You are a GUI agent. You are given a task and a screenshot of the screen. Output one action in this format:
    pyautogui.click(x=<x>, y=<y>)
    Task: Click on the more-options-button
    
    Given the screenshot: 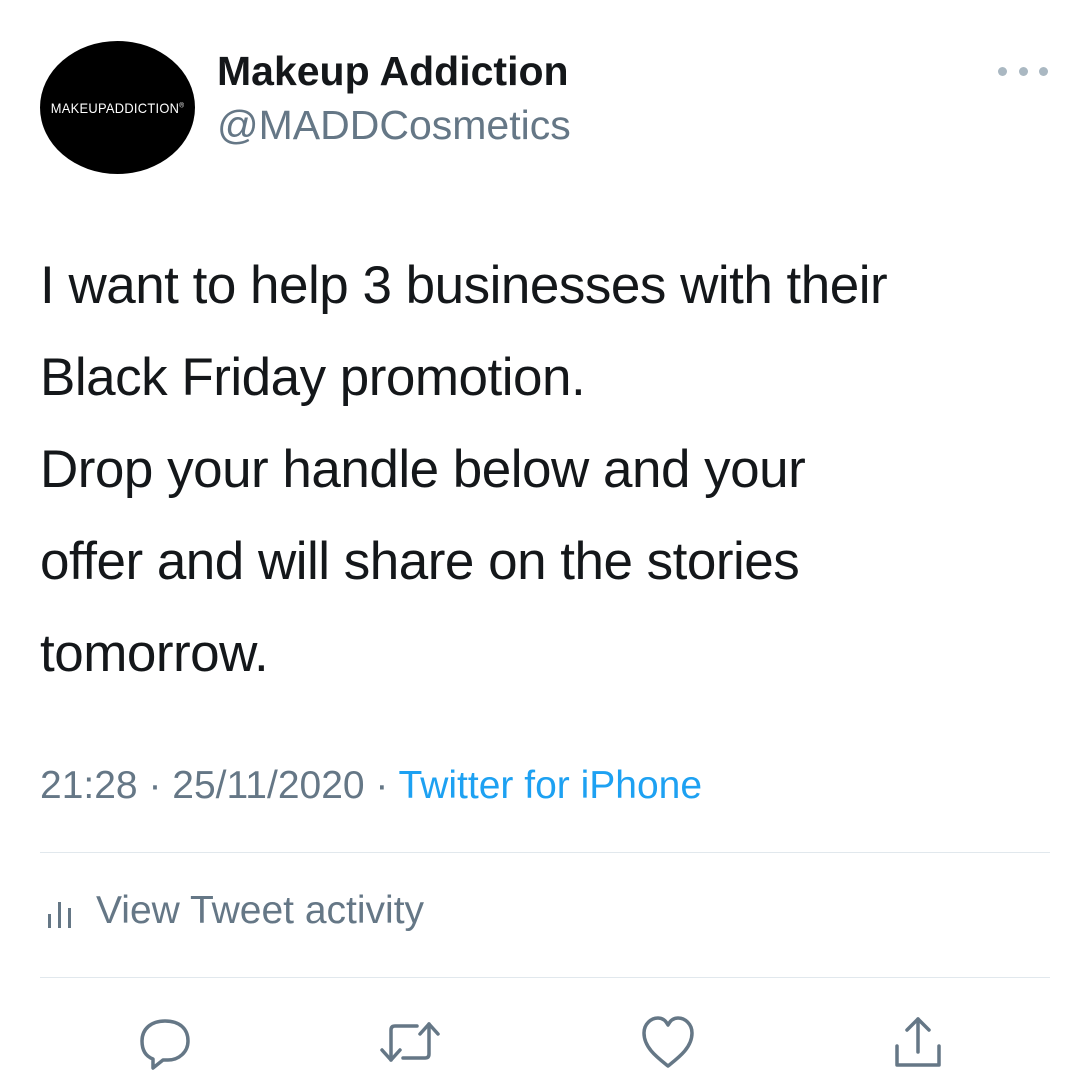 What is the action you would take?
    pyautogui.click(x=1023, y=71)
    